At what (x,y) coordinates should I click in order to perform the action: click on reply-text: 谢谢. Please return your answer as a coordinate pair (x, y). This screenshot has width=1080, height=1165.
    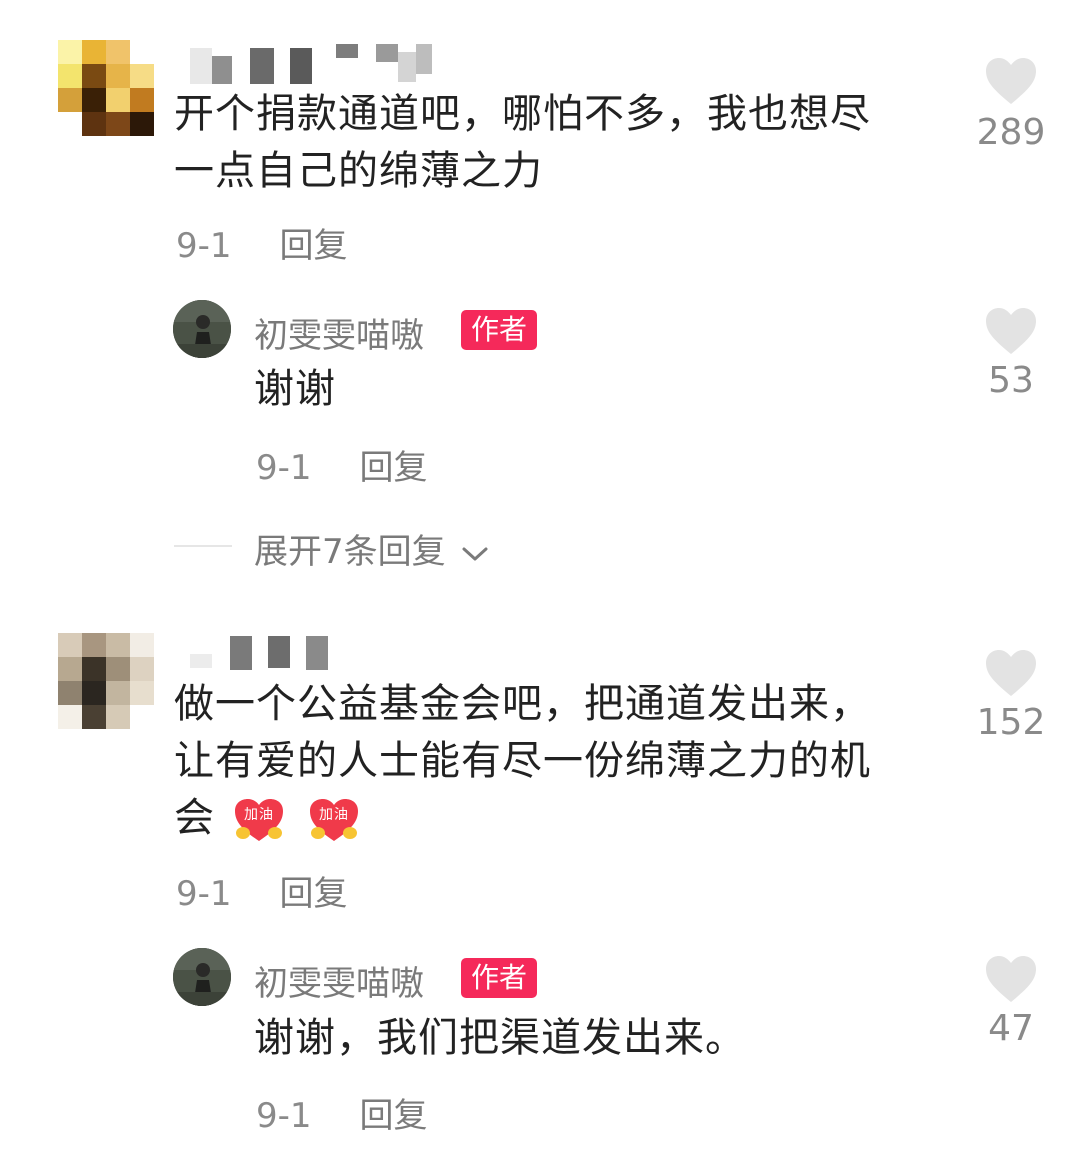
    Looking at the image, I should click on (295, 389).